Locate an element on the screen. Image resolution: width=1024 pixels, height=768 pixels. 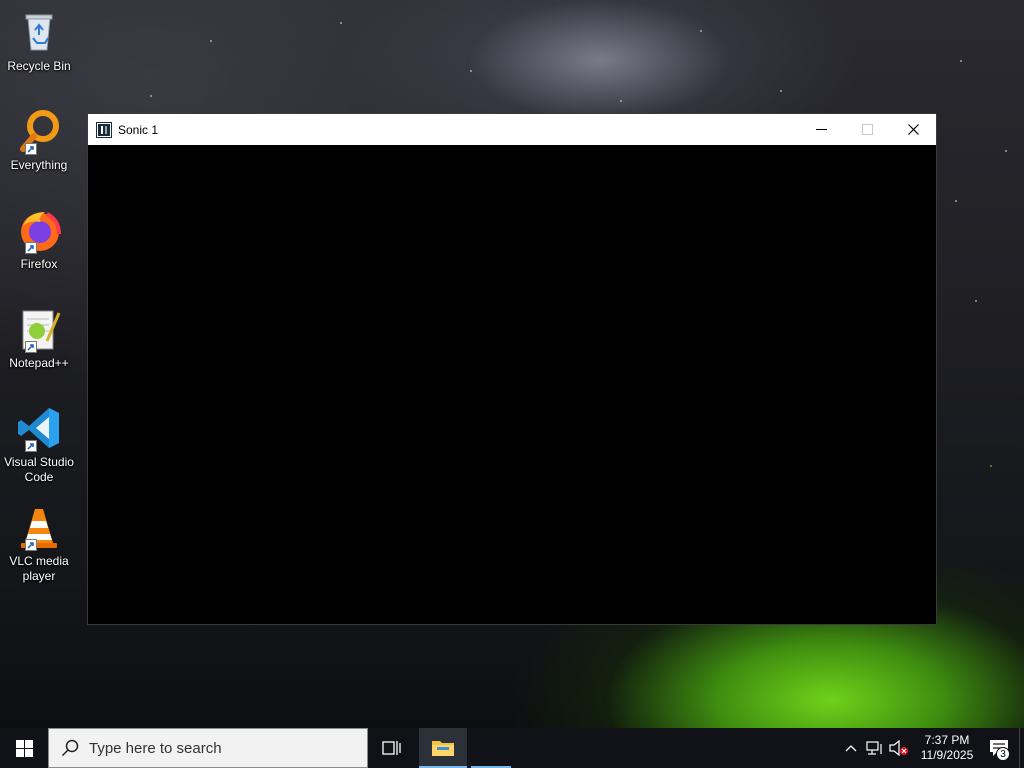
task-view-button is located at coordinates (392, 748).